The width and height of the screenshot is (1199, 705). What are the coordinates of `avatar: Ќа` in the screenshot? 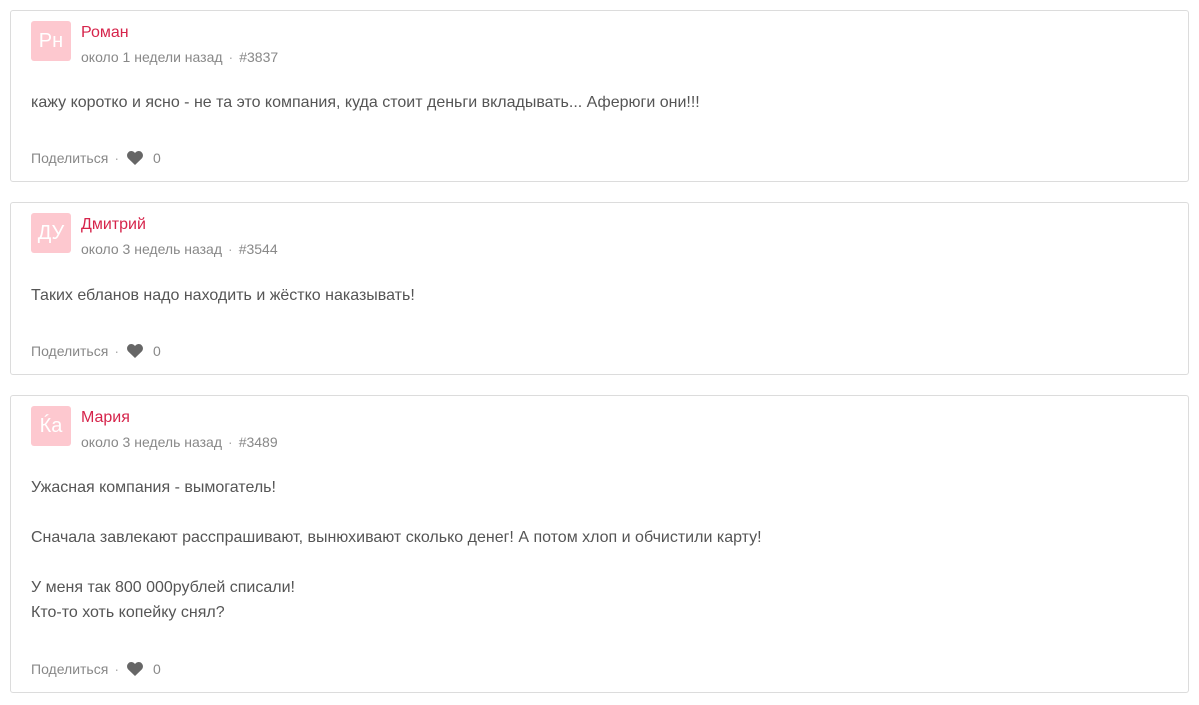 It's located at (51, 426).